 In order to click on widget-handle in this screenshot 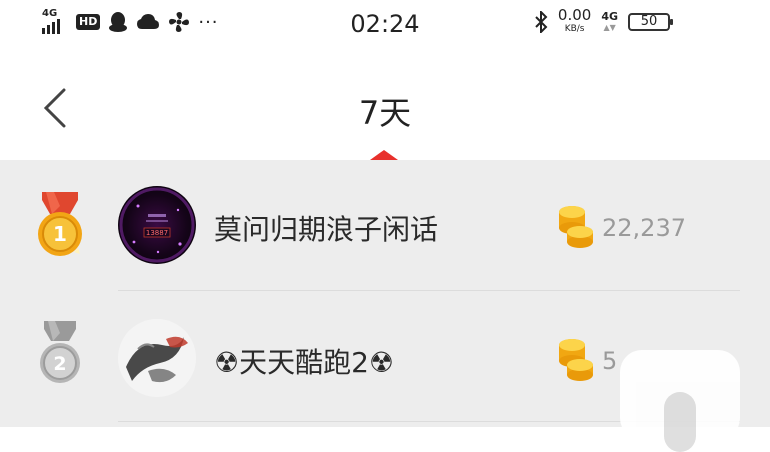, I will do `click(680, 422)`.